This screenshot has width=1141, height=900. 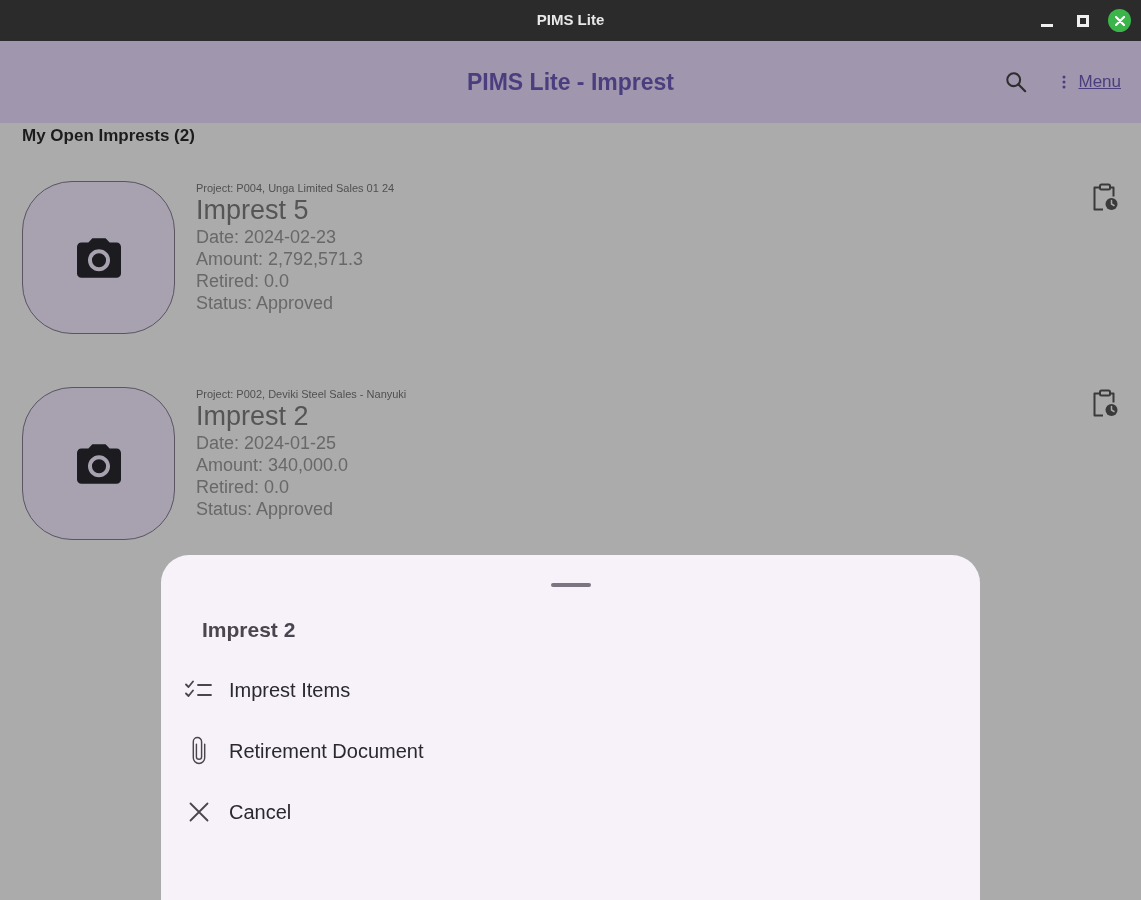 I want to click on drag-handle, so click(x=570, y=585).